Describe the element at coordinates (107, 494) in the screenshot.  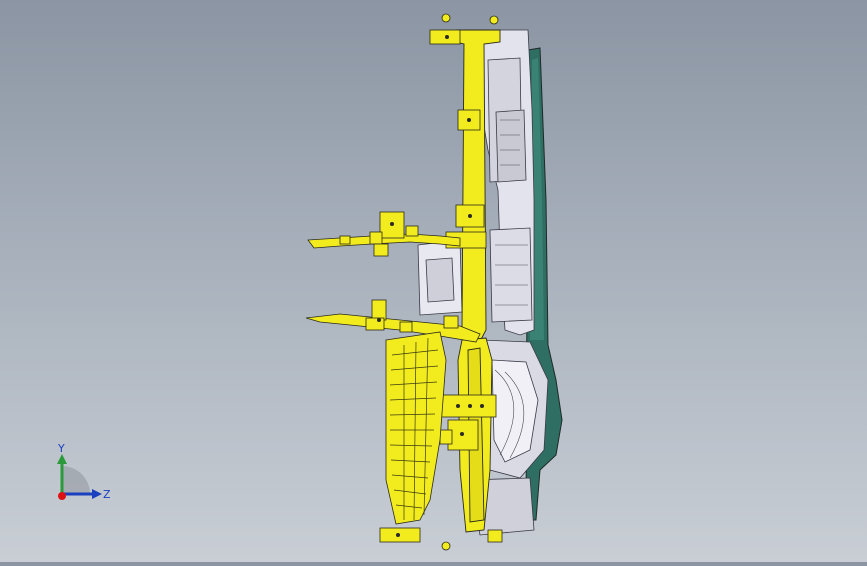
I see `z-axis-label: Z` at that location.